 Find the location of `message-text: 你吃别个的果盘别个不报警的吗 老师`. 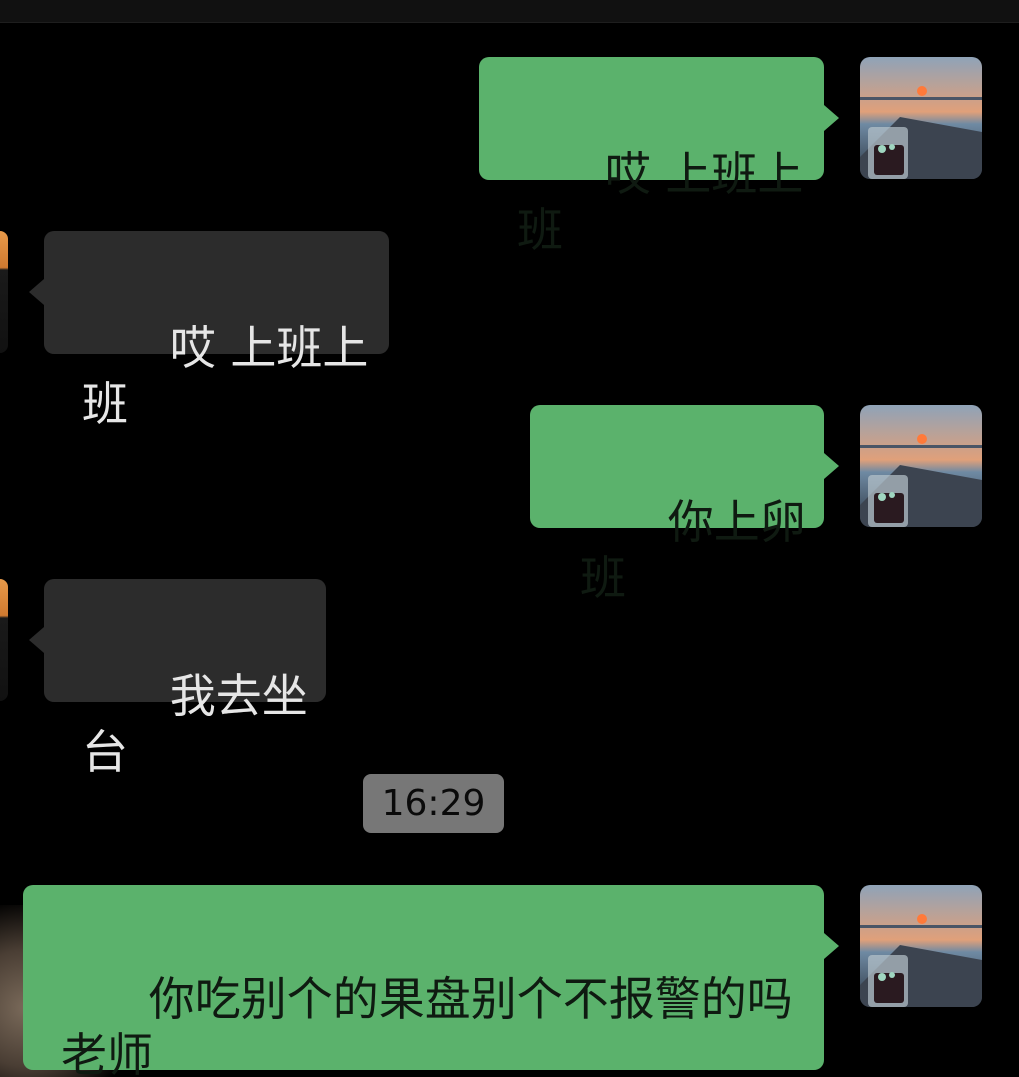

message-text: 你吃别个的果盘别个不报警的吗 老师 is located at coordinates (427, 1024).